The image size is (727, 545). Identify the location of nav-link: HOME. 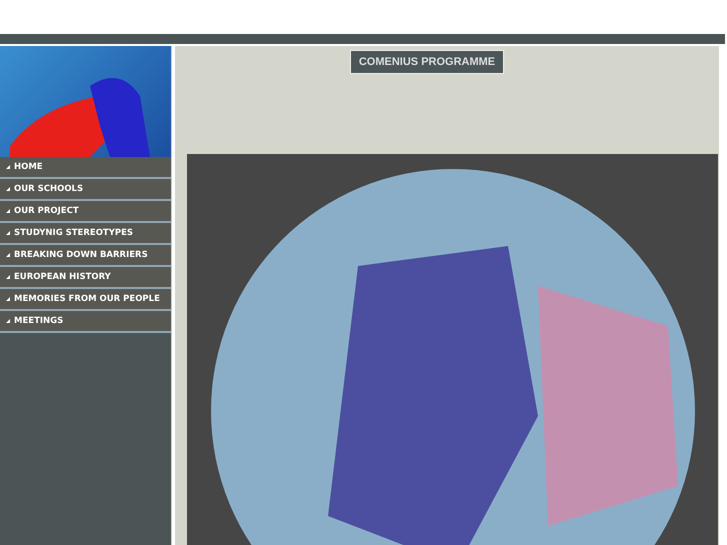
(85, 168).